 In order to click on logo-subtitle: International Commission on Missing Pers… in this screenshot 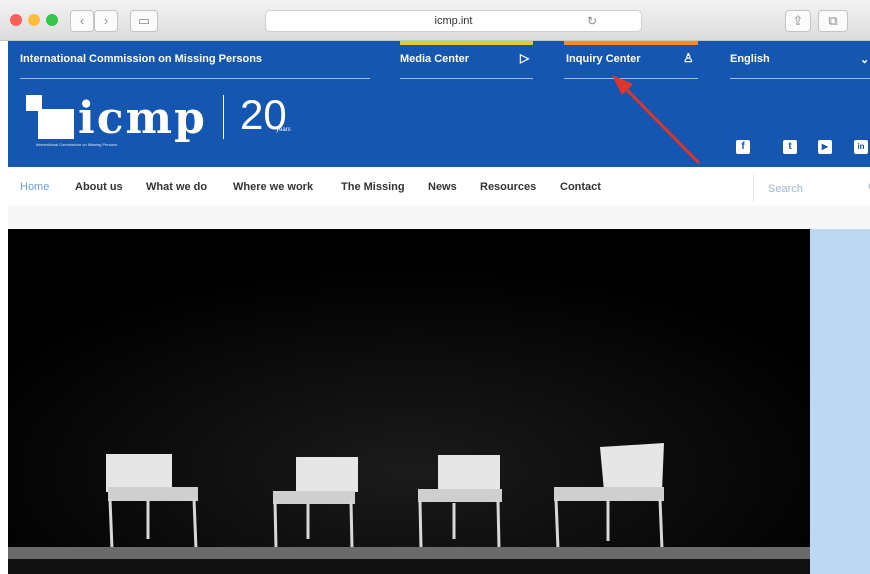, I will do `click(77, 144)`.